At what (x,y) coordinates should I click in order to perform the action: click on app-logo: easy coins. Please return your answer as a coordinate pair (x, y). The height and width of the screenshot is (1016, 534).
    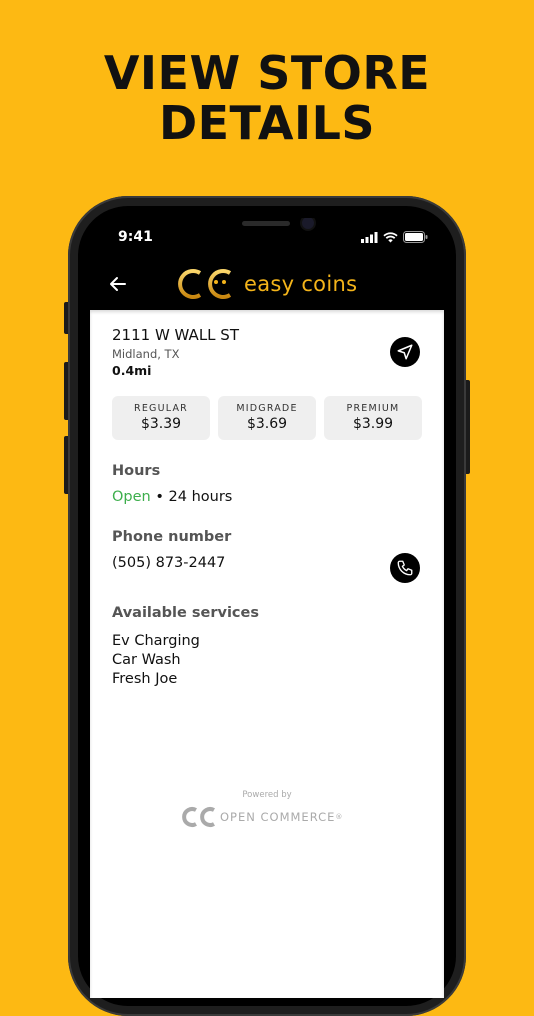
    Looking at the image, I should click on (271, 284).